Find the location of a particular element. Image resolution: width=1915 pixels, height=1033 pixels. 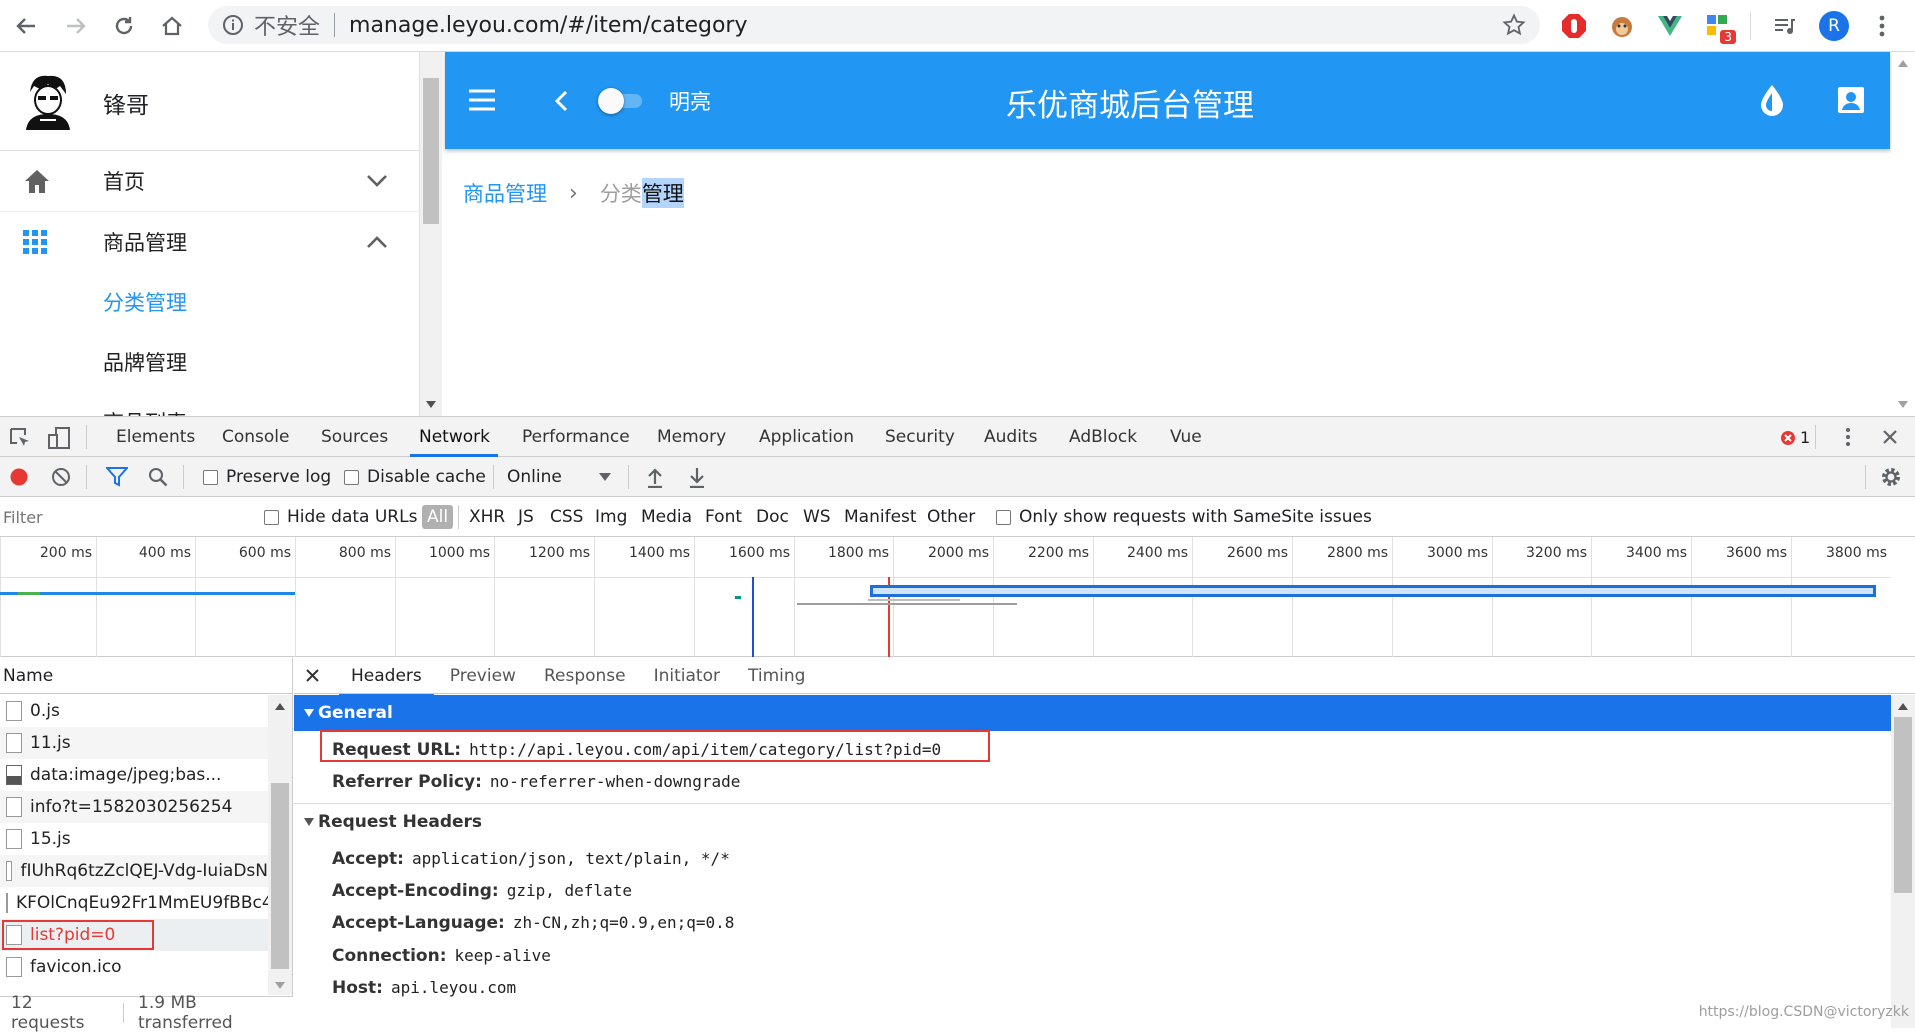

reload-icon is located at coordinates (124, 26).